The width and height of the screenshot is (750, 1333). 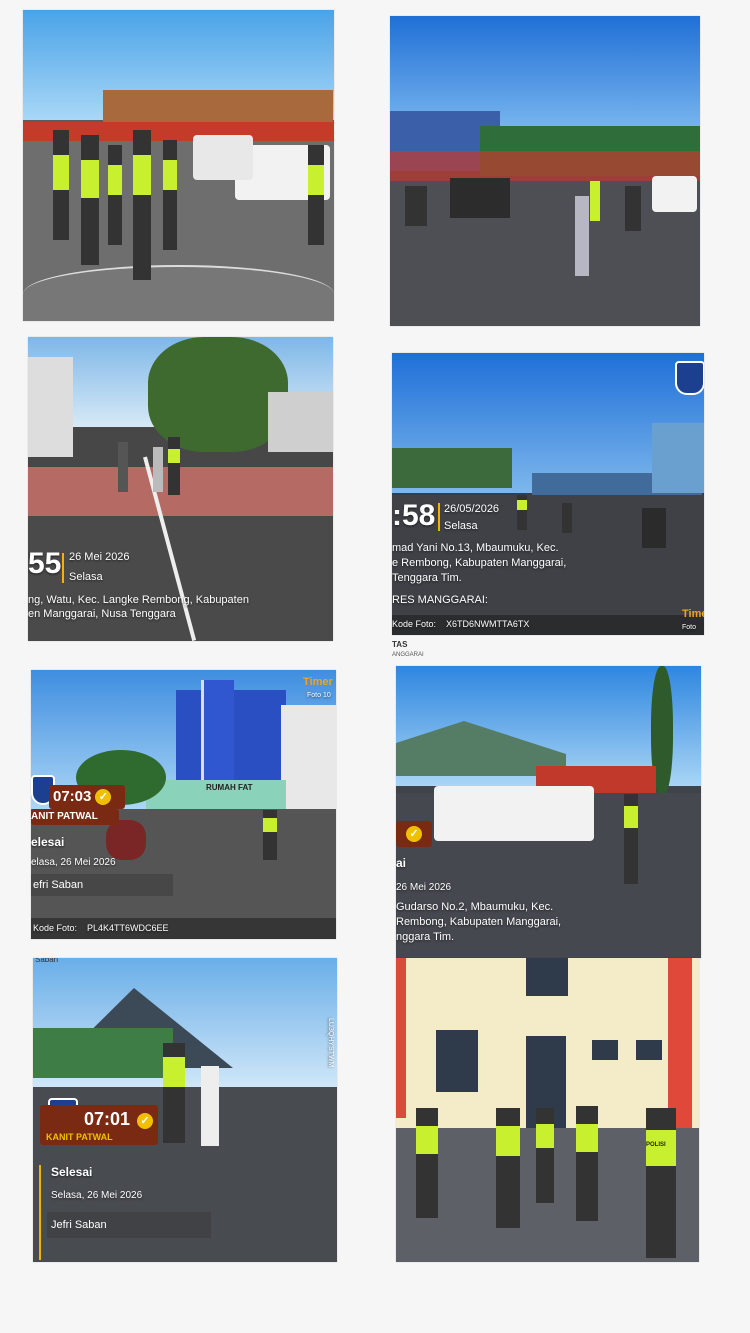 What do you see at coordinates (330, 1043) in the screenshot?
I see `side-code: LU3QHYSTWM` at bounding box center [330, 1043].